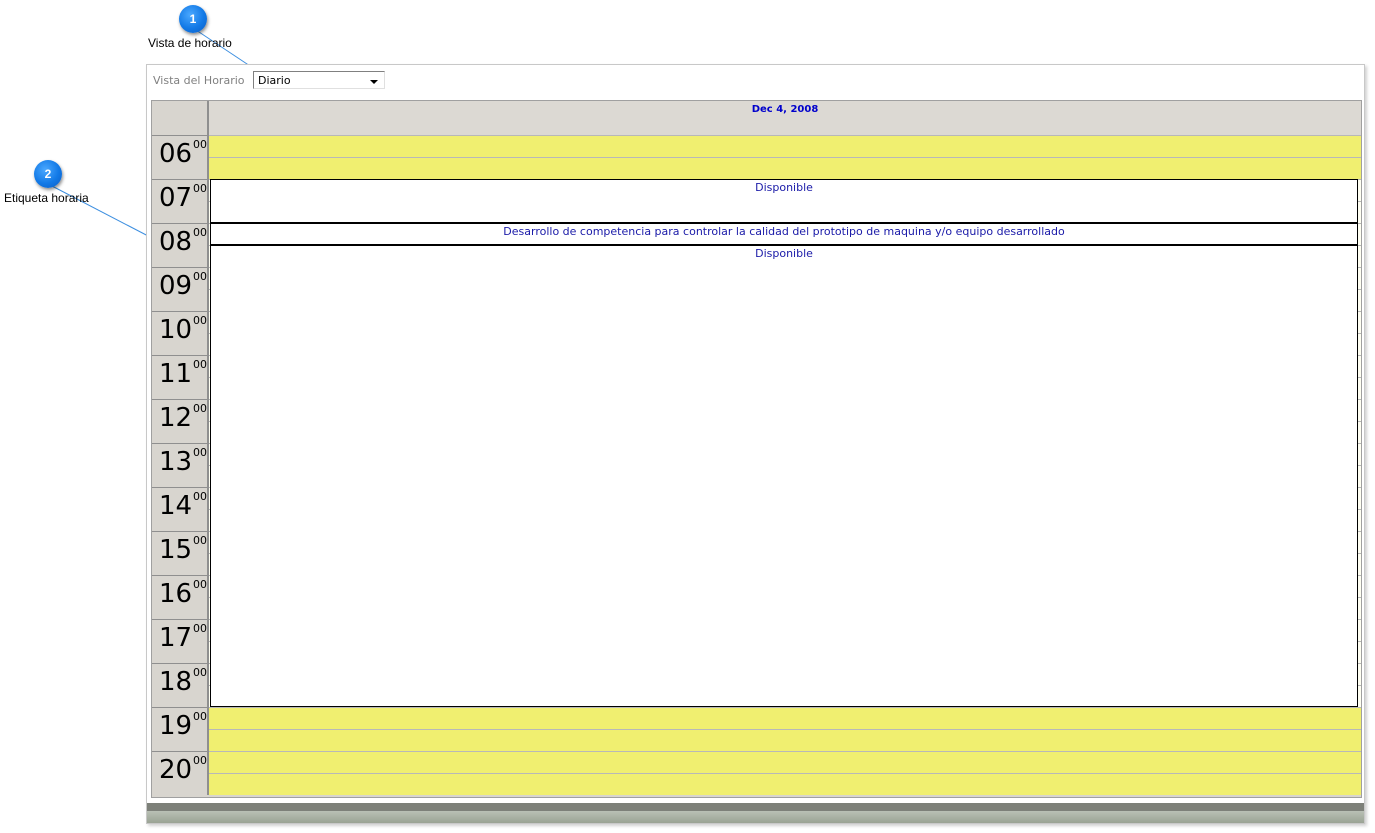  What do you see at coordinates (193, 19) in the screenshot?
I see `callout-1-badge: 1` at bounding box center [193, 19].